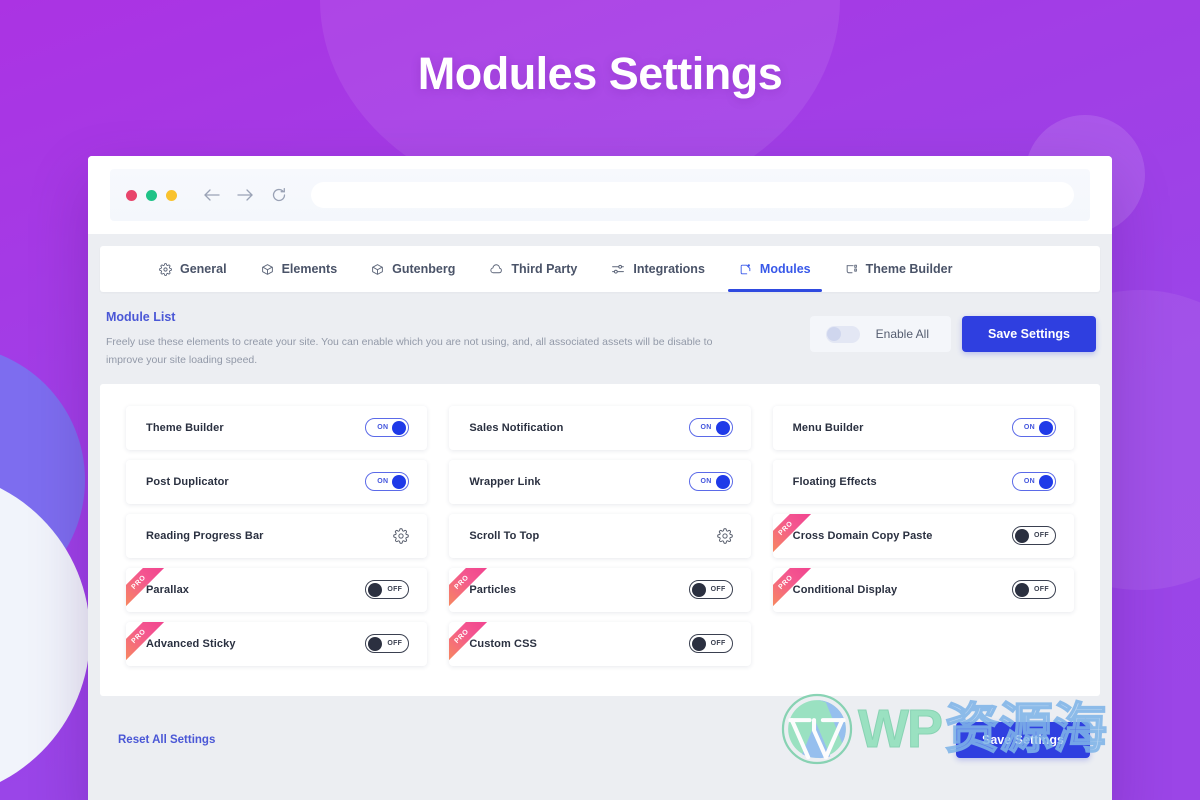  What do you see at coordinates (245, 195) in the screenshot?
I see `arrow-right-icon` at bounding box center [245, 195].